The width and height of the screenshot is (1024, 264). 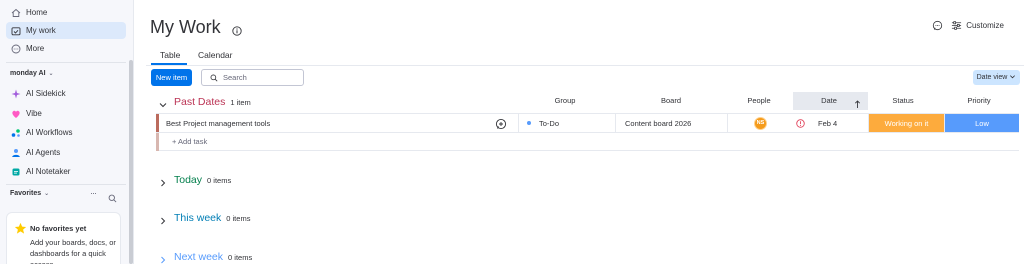 I want to click on sidebar-scrollbar, so click(x=131, y=162).